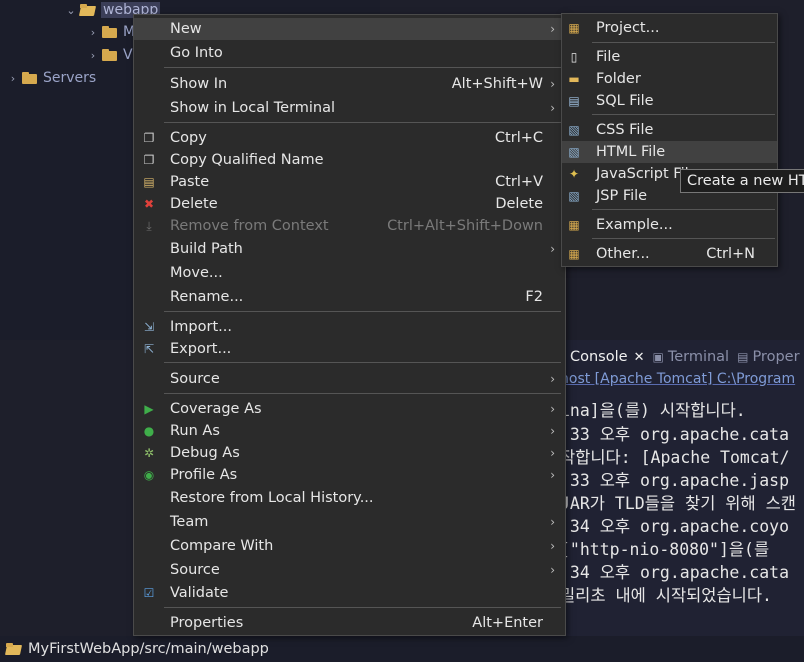 The image size is (804, 662). I want to click on tree-item-servers: › Servers, so click(51, 78).